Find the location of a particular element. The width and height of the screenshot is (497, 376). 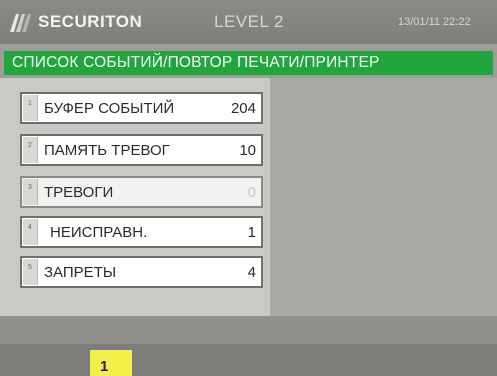

status-strip is located at coordinates (248, 330).